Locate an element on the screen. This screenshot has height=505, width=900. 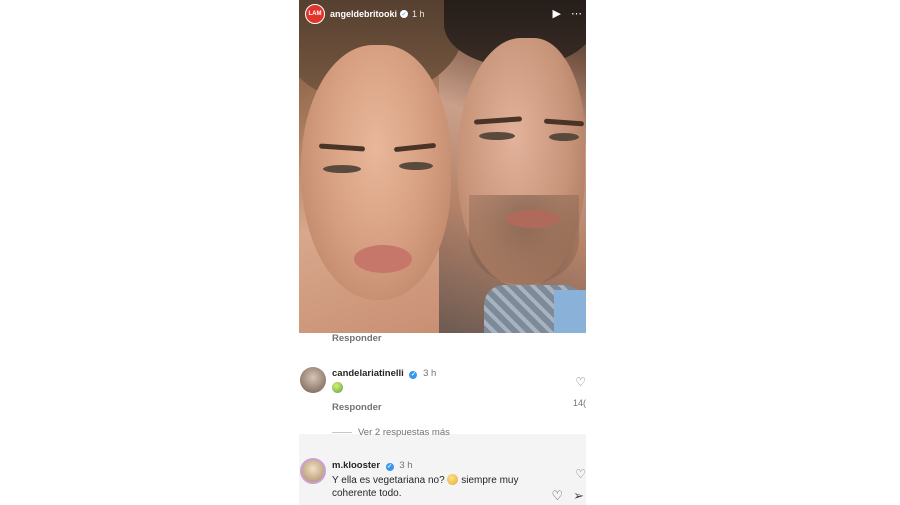
account-avatar: LAM is located at coordinates (315, 14).